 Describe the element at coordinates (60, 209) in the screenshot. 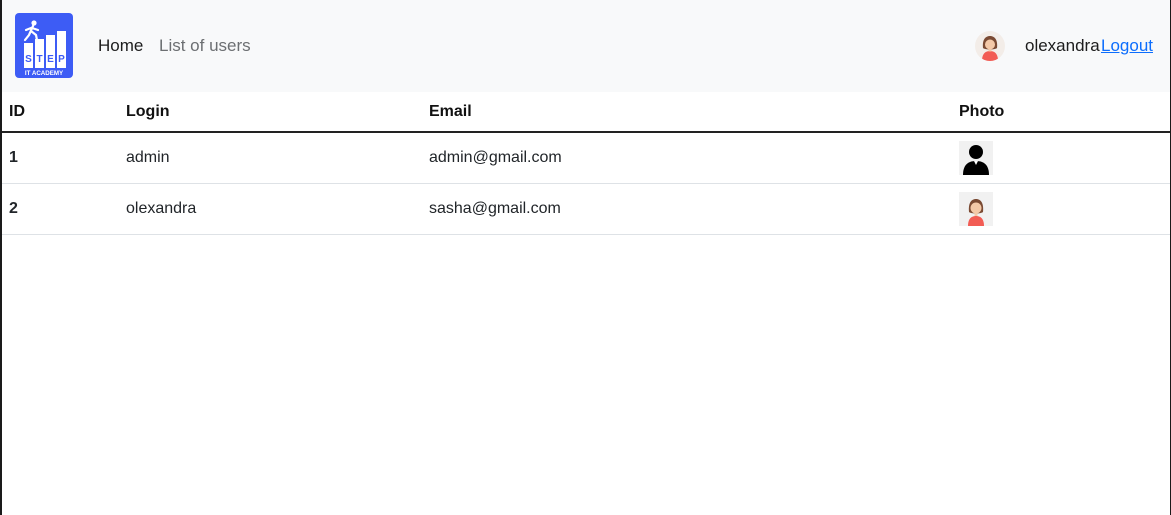

I see `user-id: 2` at that location.